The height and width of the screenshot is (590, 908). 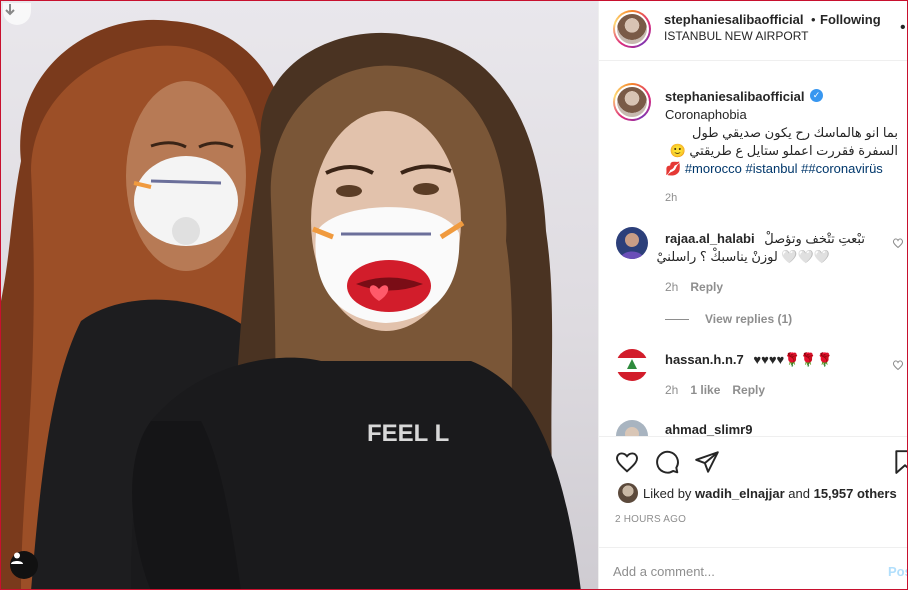 What do you see at coordinates (795, 132) in the screenshot?
I see `caption-text-line: بما انو هالماسك رح يكون صديقي طول` at bounding box center [795, 132].